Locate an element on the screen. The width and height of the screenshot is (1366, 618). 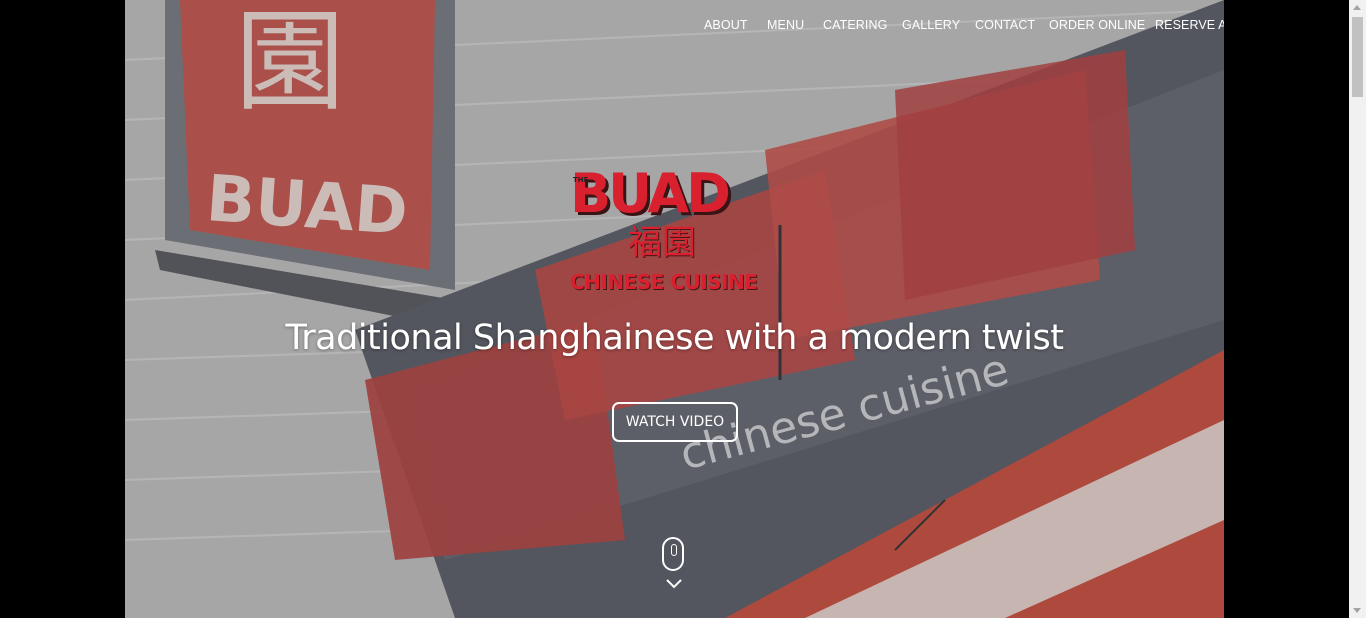
brand-logo: BUAD THE 福園 CHINESE CUISINE is located at coordinates (676, 229).